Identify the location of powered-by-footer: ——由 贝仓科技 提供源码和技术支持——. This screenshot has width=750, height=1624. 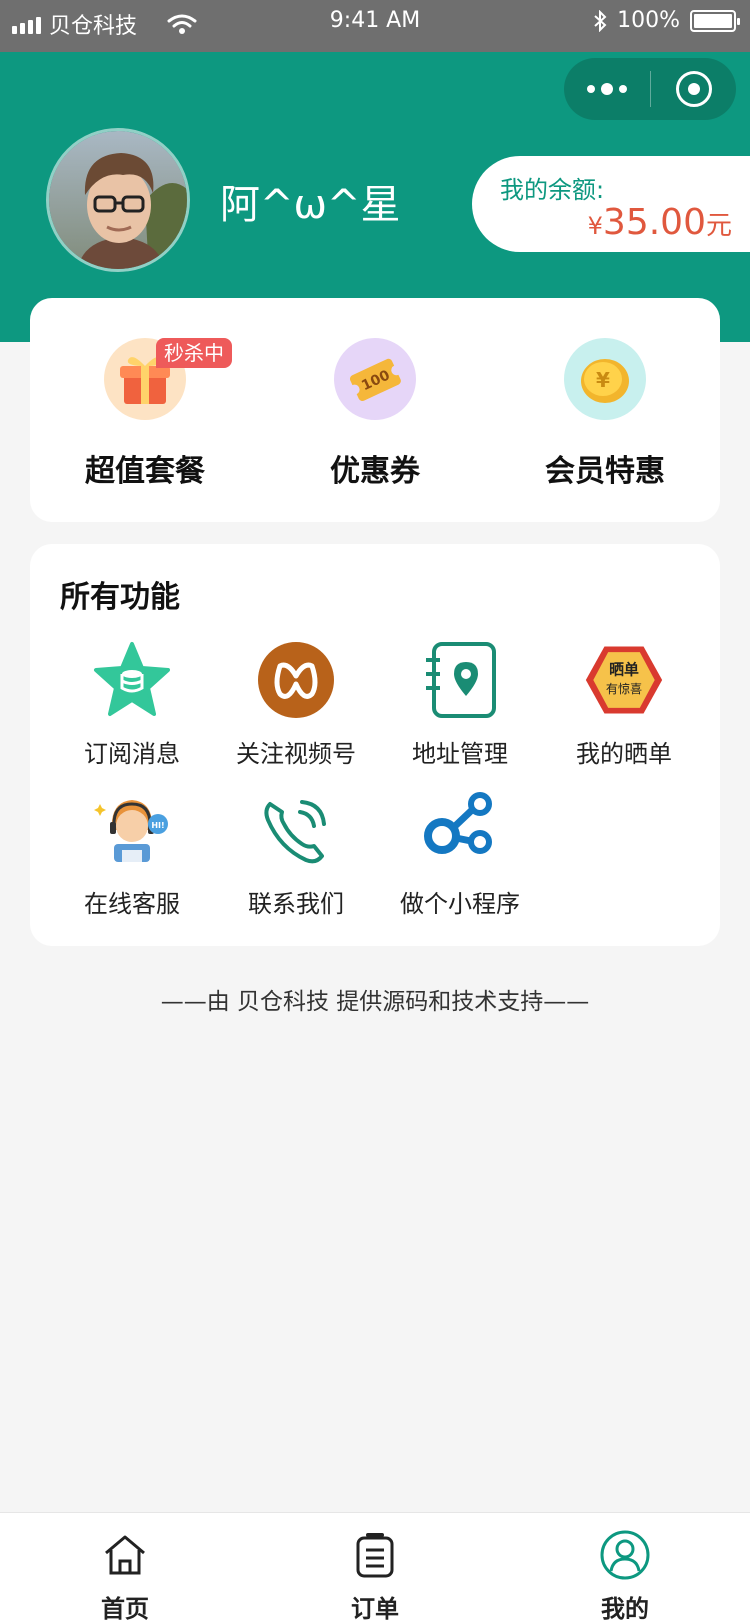
(375, 1002).